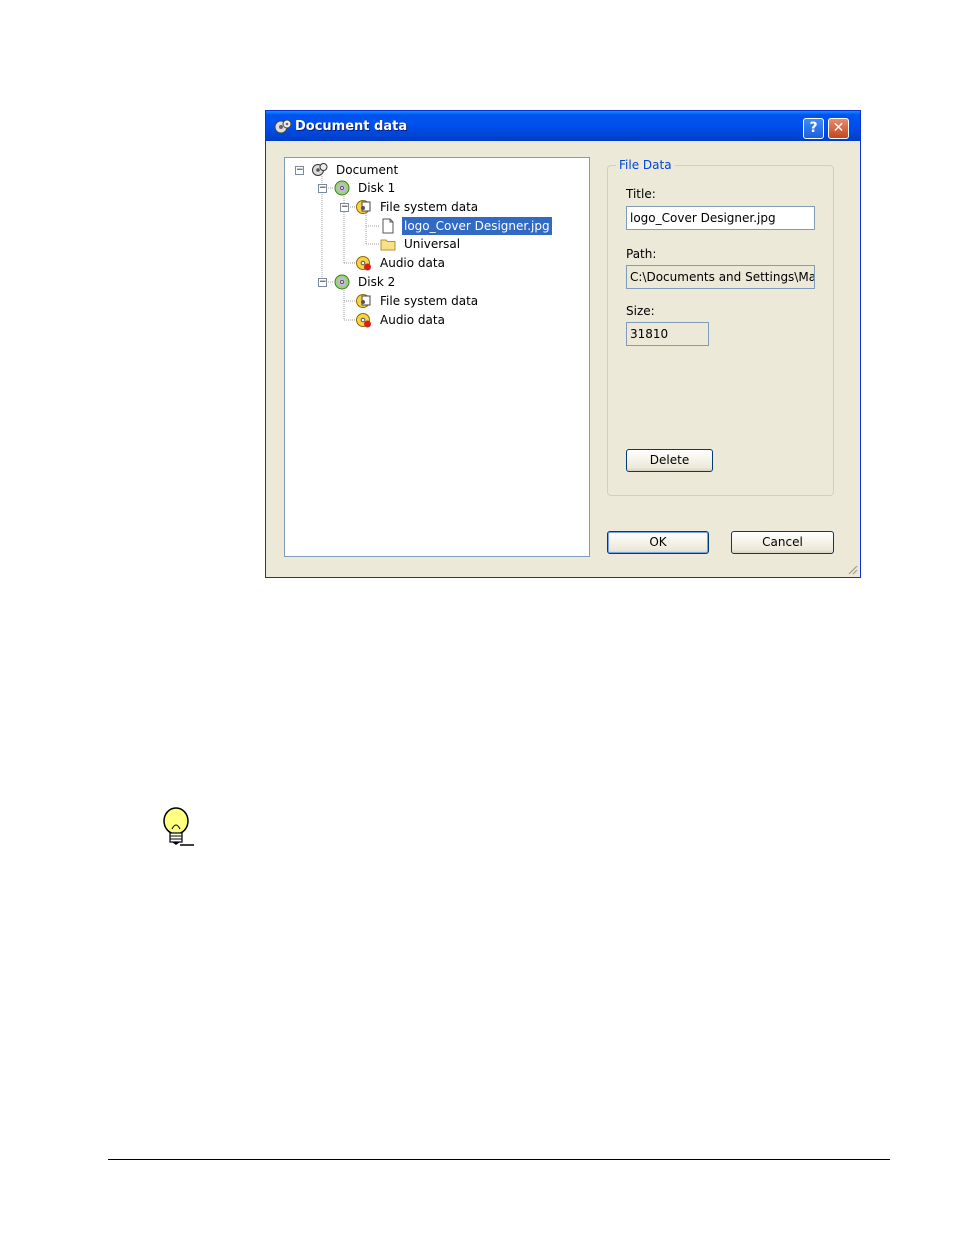 This screenshot has height=1235, width=954. I want to click on expand-disk2-toggle: −, so click(322, 282).